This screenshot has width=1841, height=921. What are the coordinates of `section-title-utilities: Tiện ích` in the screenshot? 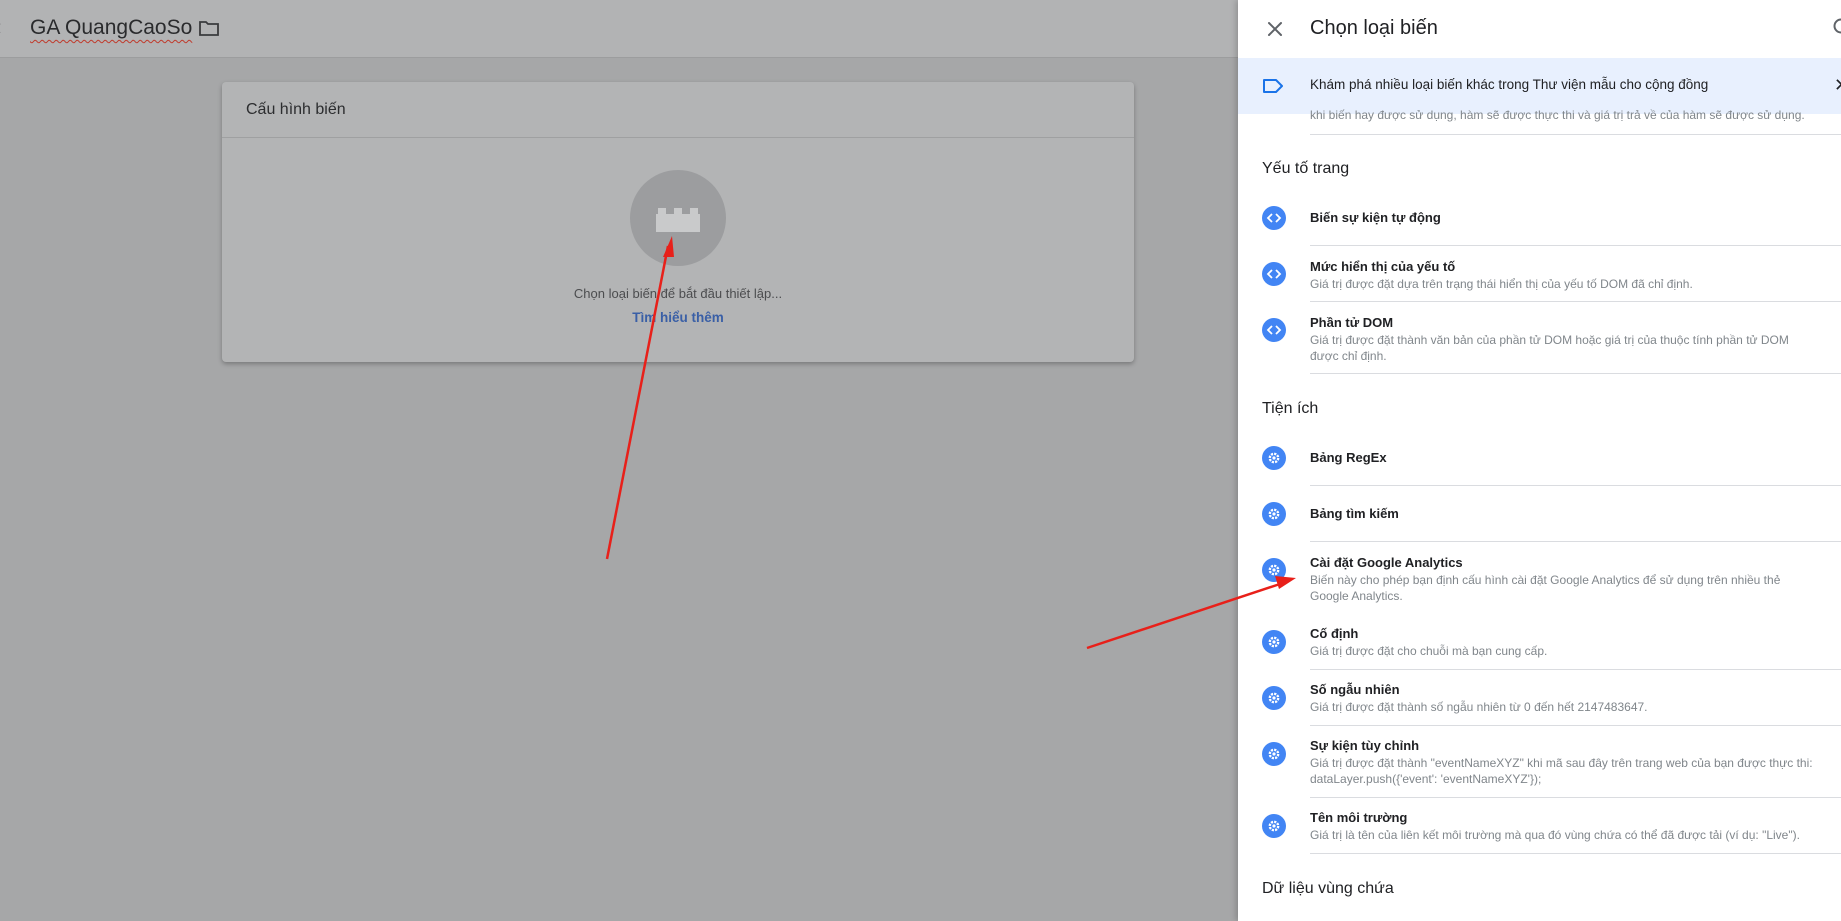 It's located at (1290, 408).